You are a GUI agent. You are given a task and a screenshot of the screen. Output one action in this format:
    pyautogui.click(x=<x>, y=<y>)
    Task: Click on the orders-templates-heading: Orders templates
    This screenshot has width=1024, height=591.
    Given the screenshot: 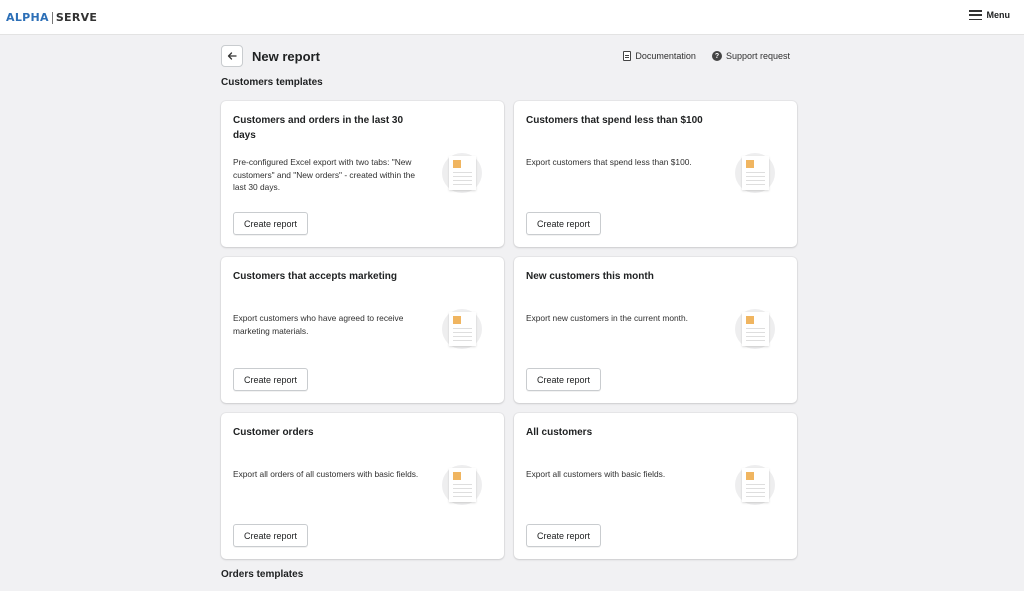 What is the action you would take?
    pyautogui.click(x=262, y=574)
    